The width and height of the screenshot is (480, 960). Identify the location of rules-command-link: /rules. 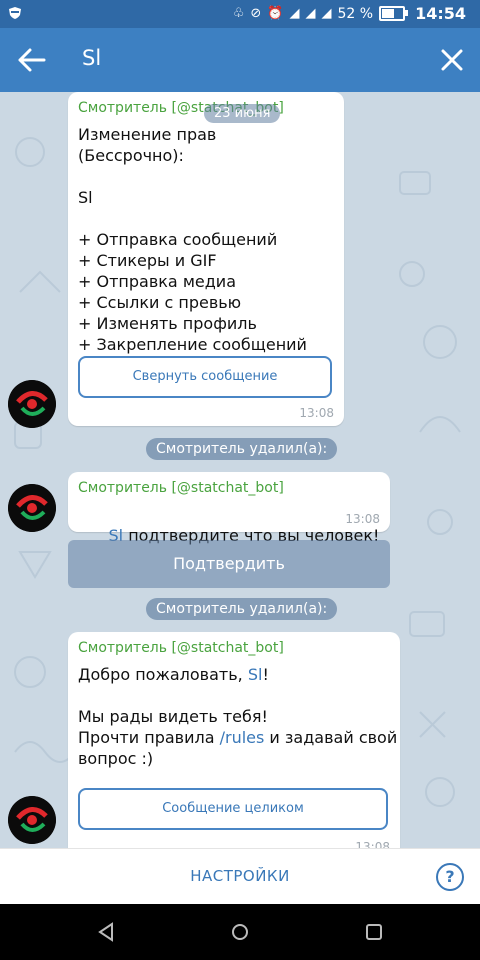
(242, 737).